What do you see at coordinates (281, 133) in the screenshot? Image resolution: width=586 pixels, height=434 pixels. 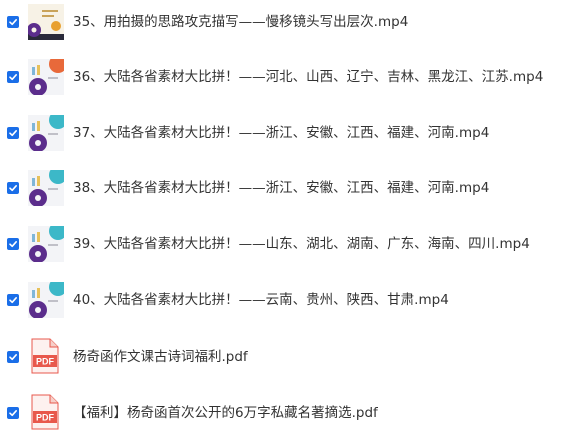 I see `file-name: 37、大陆各省素材大比拼！——浙江、安徽、江西、福建、河南.mp4` at bounding box center [281, 133].